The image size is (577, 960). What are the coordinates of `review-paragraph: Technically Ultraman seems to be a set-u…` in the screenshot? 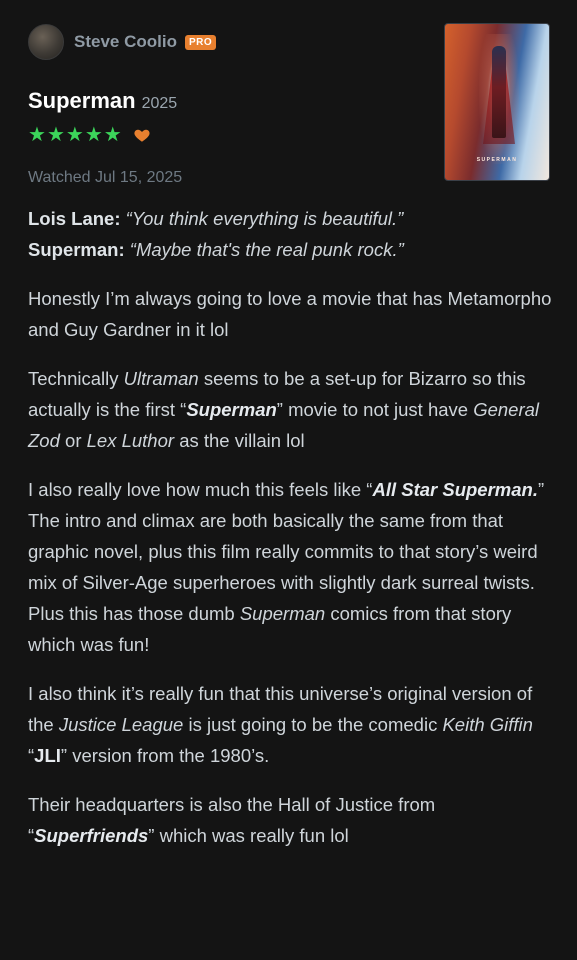 It's located at (290, 409).